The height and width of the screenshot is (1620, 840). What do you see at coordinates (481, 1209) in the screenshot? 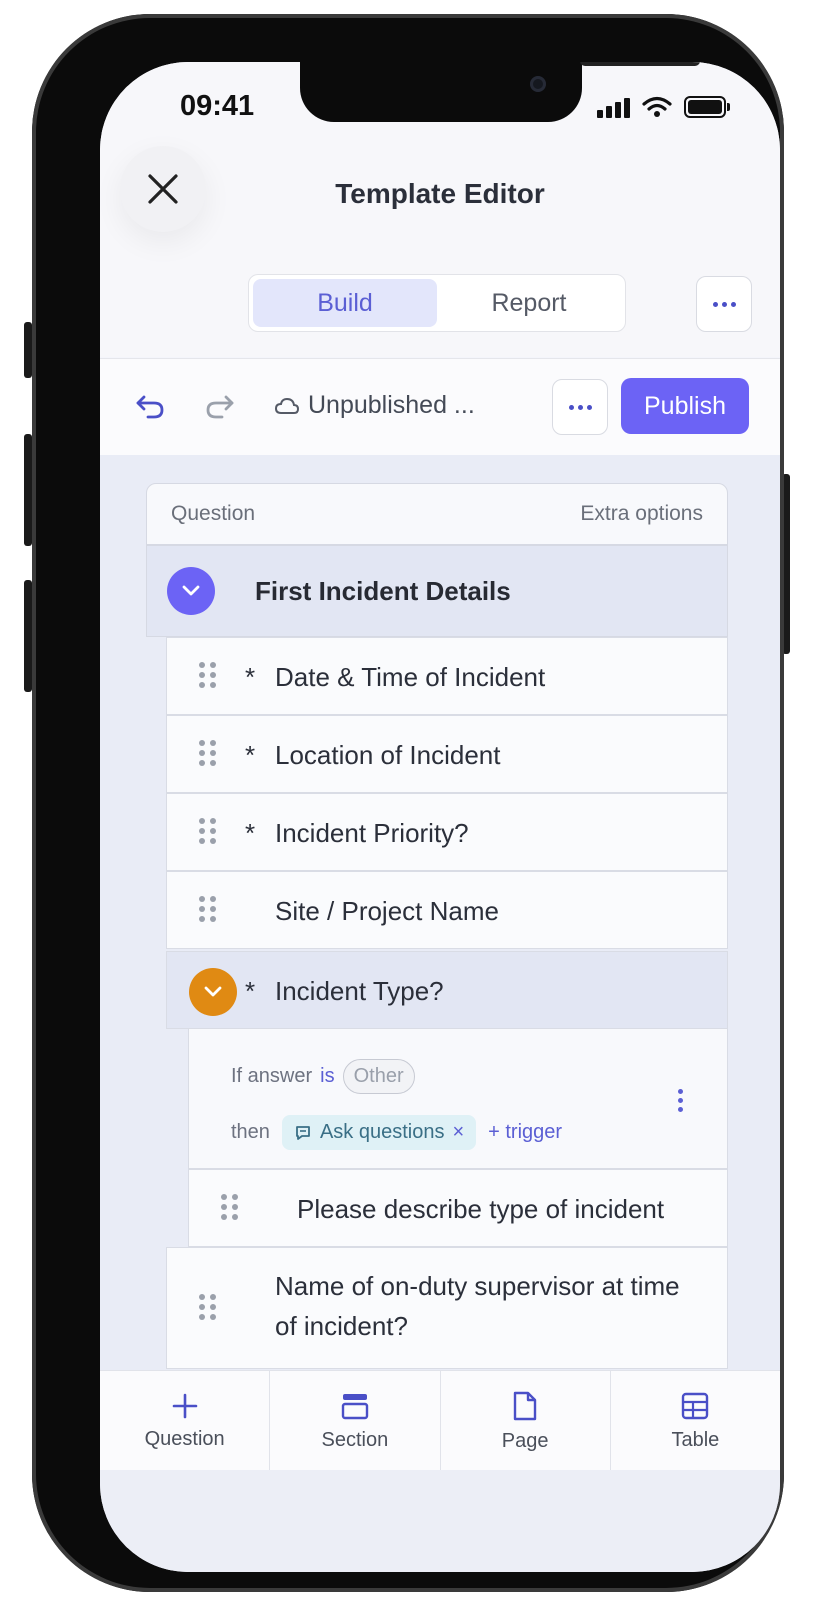
I see `question-label: Please describe type of incident` at bounding box center [481, 1209].